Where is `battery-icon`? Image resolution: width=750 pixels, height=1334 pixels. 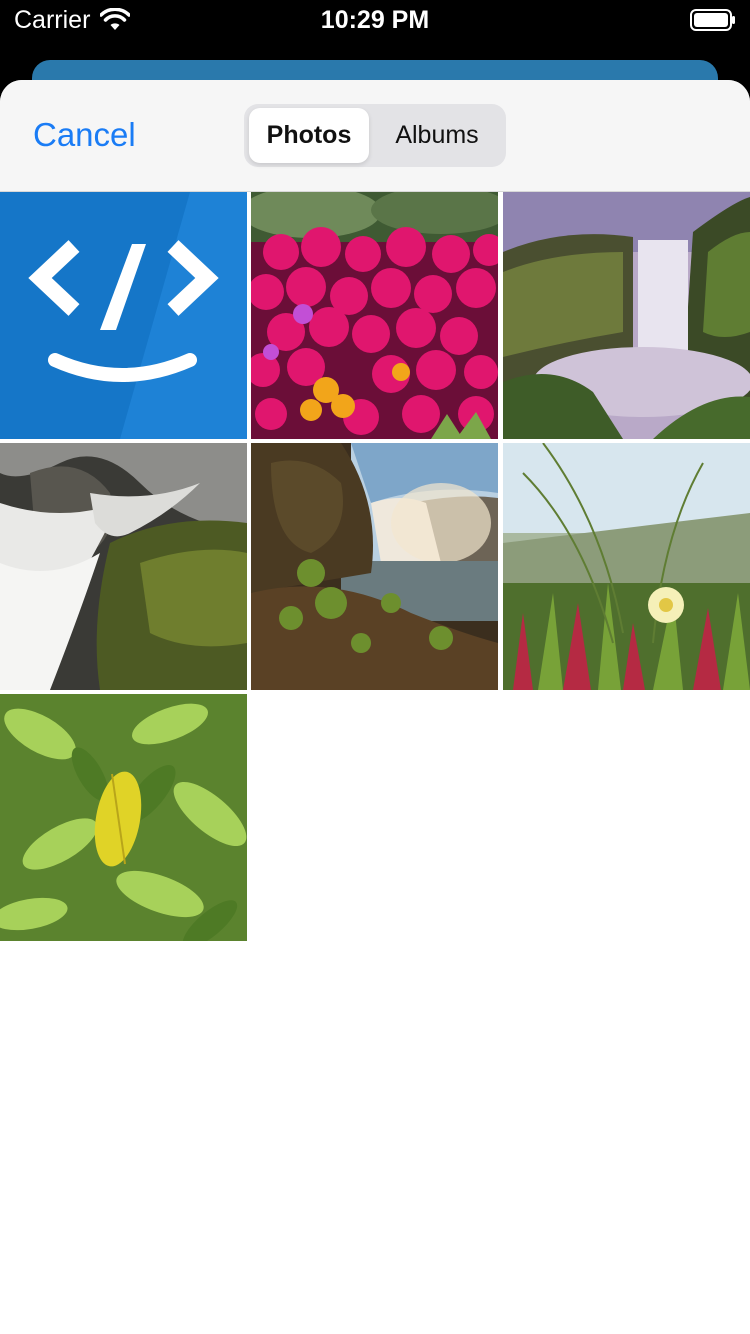
battery-icon is located at coordinates (712, 20).